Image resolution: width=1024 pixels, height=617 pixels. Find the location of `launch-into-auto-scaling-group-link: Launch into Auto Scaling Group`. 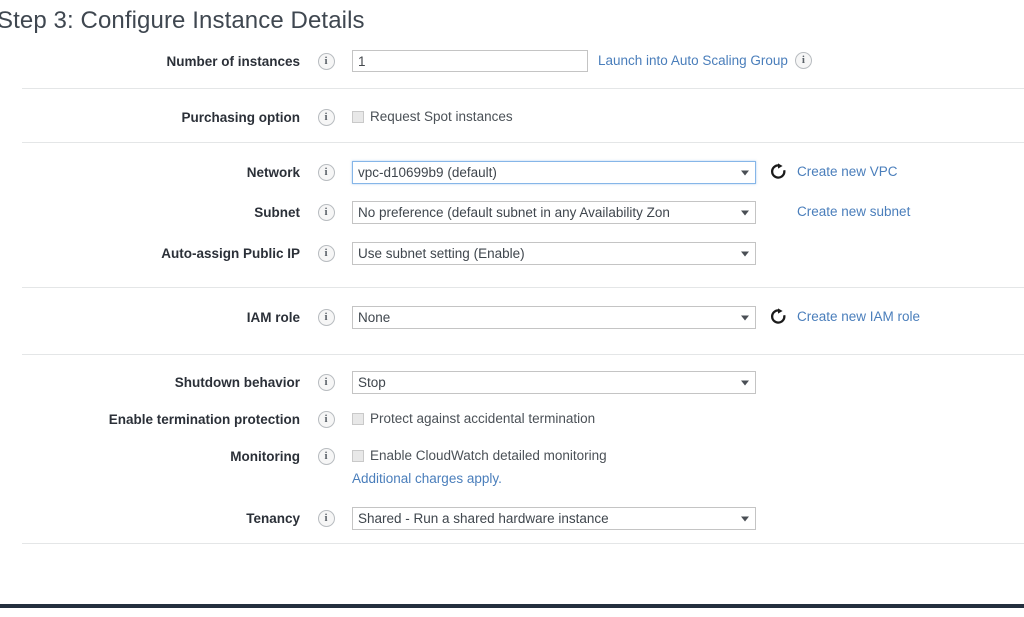

launch-into-auto-scaling-group-link: Launch into Auto Scaling Group is located at coordinates (693, 60).